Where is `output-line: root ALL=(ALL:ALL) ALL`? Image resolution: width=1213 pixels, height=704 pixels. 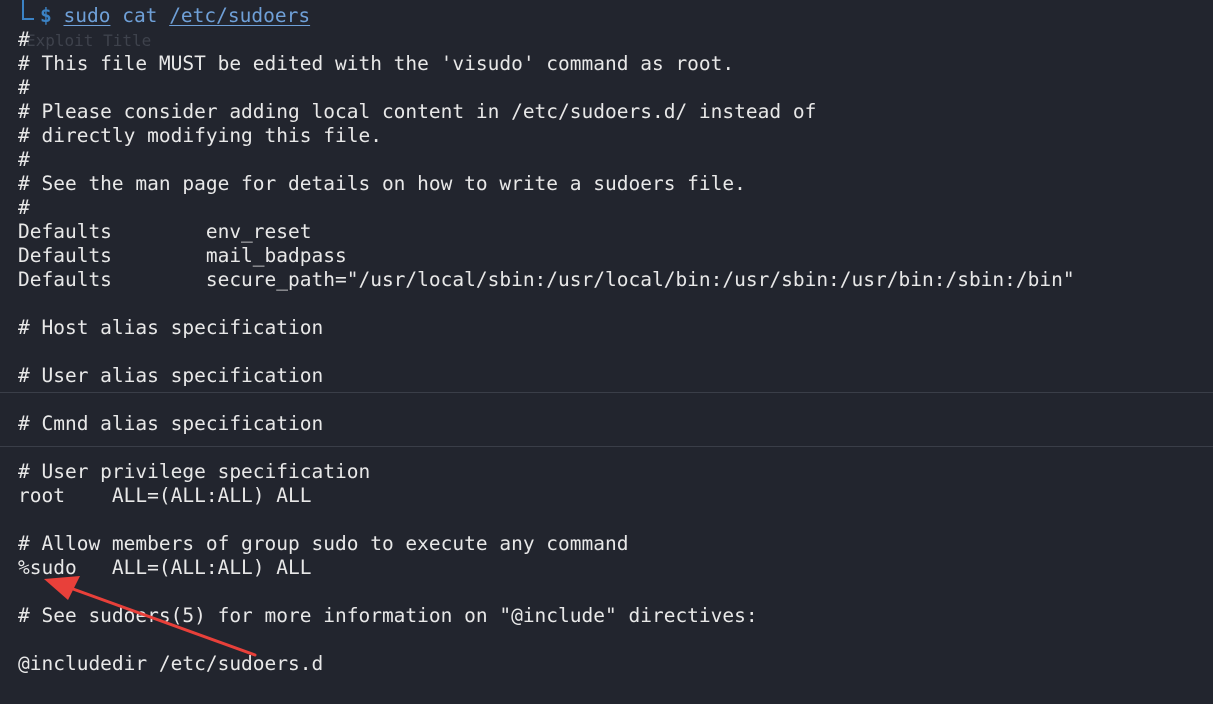
output-line: root ALL=(ALL:ALL) ALL is located at coordinates (165, 495).